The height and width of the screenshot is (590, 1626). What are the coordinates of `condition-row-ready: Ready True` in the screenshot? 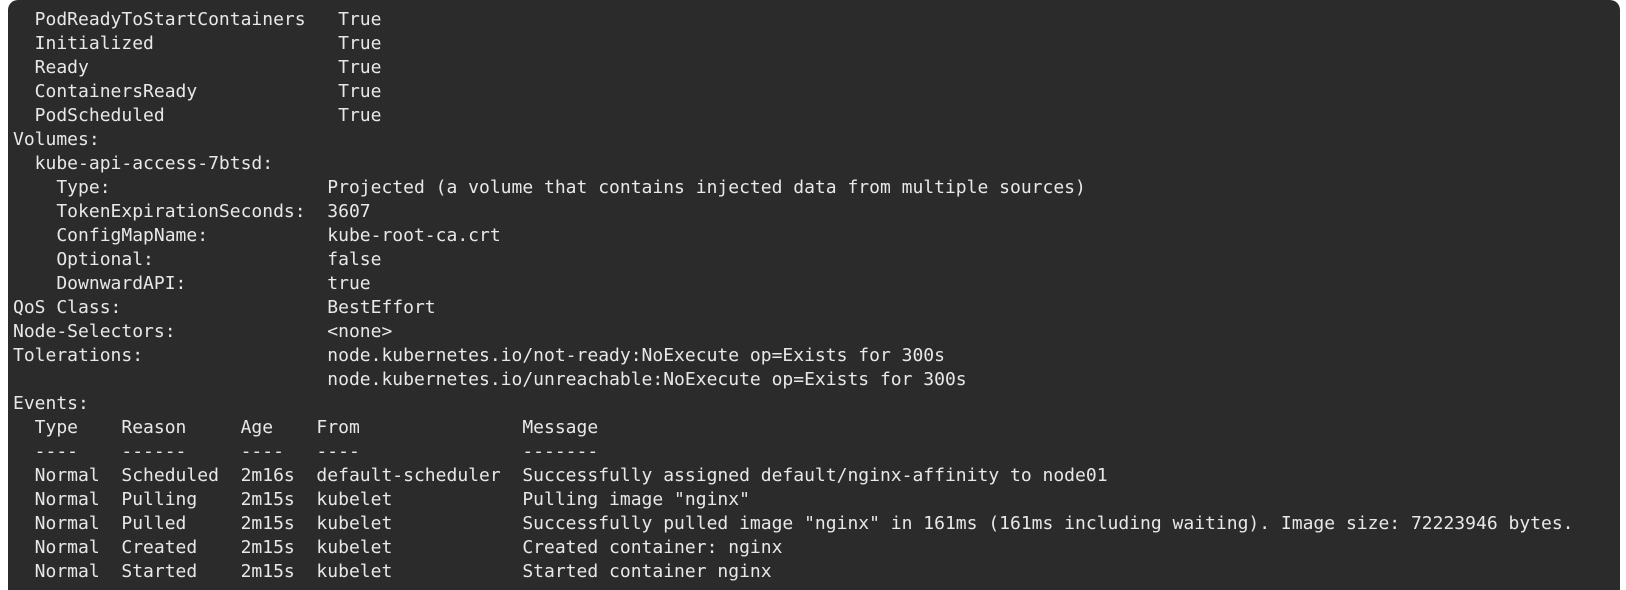 It's located at (197, 67).